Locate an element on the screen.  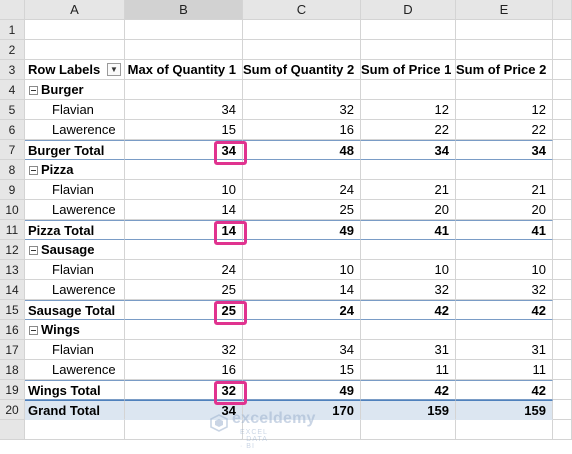
row-header: 16 is located at coordinates (12, 330).